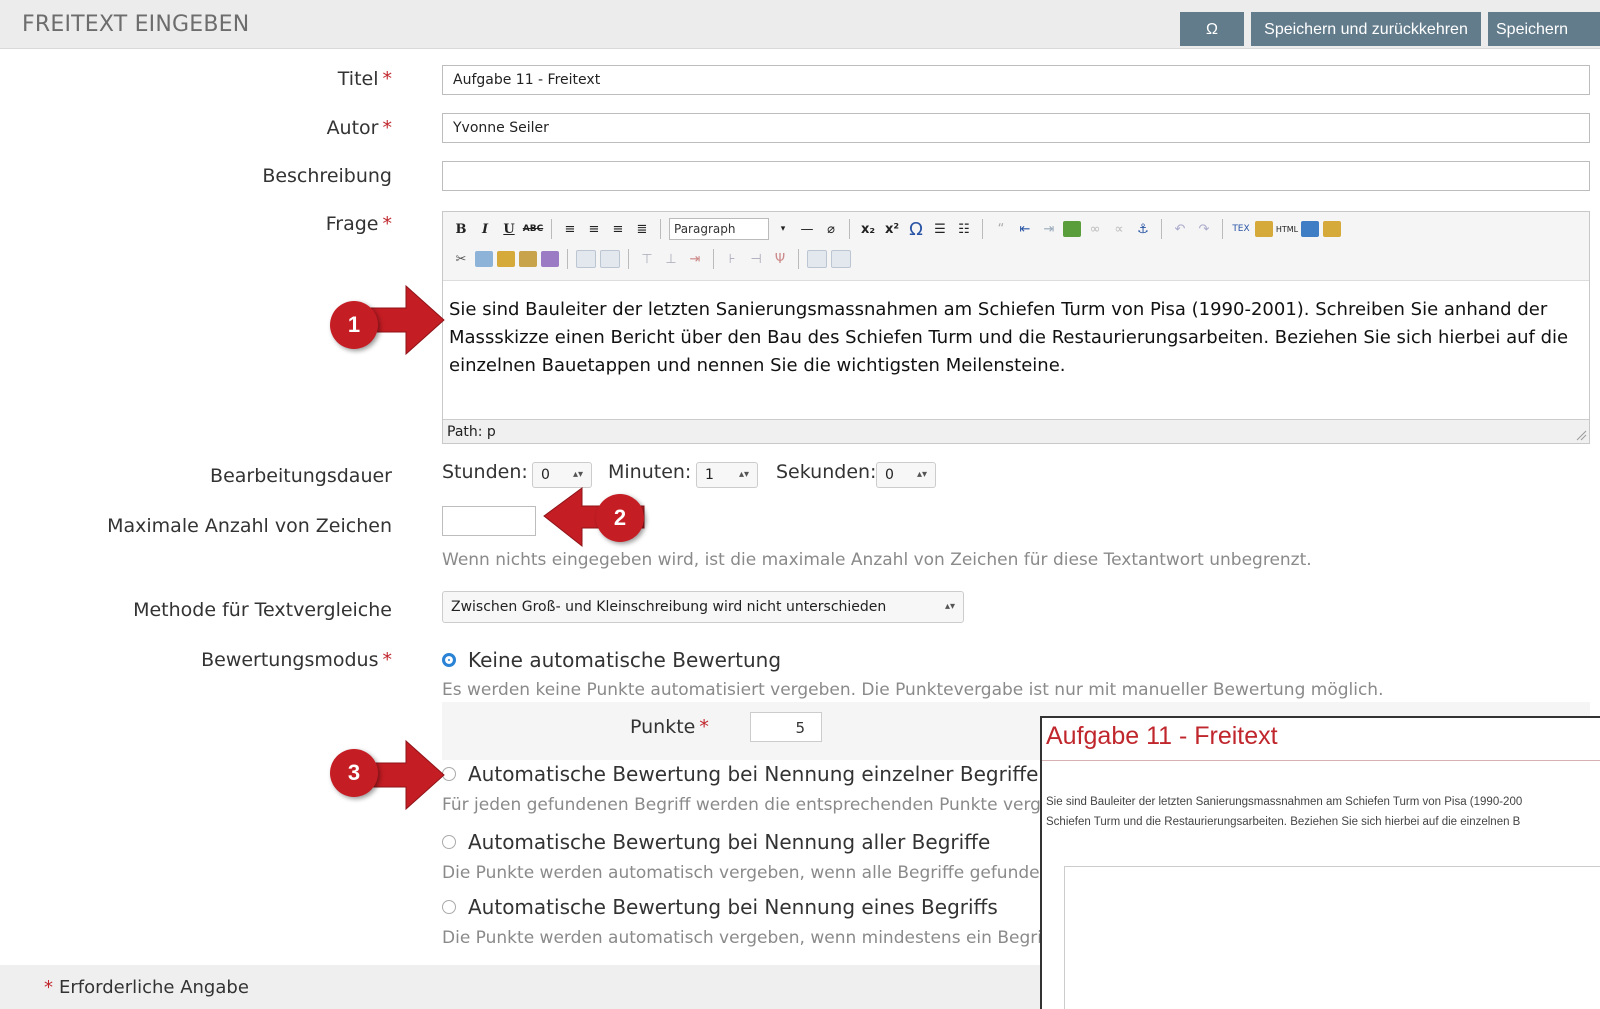 The image size is (1600, 1009). What do you see at coordinates (1119, 229) in the screenshot?
I see `unlink-icon: ∝` at bounding box center [1119, 229].